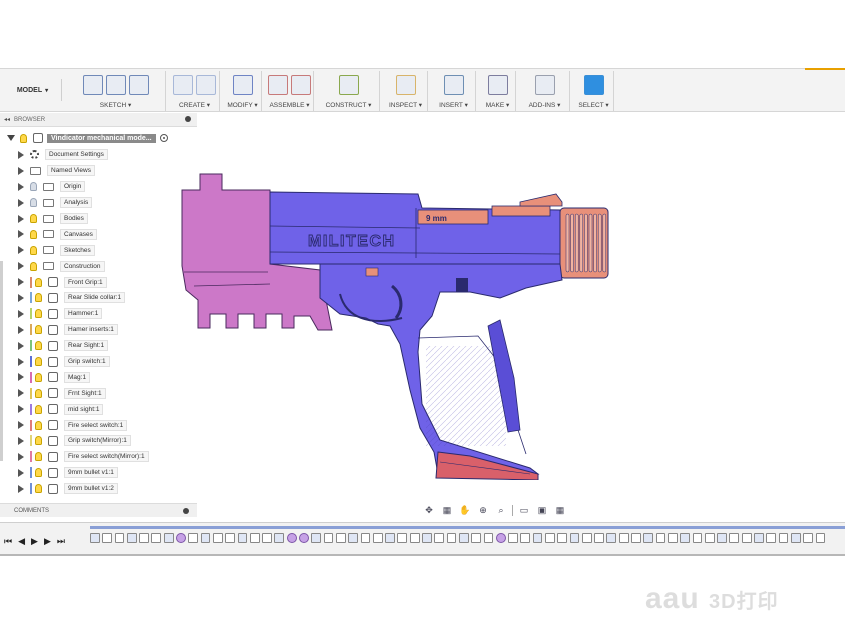  What do you see at coordinates (98, 377) in the screenshot?
I see `browser-item: Mag:1` at bounding box center [98, 377].